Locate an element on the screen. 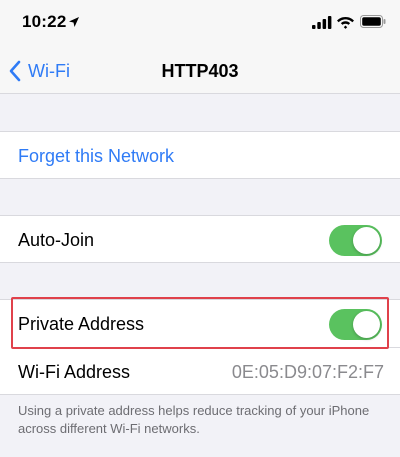  cellular-signal-icon is located at coordinates (322, 25).